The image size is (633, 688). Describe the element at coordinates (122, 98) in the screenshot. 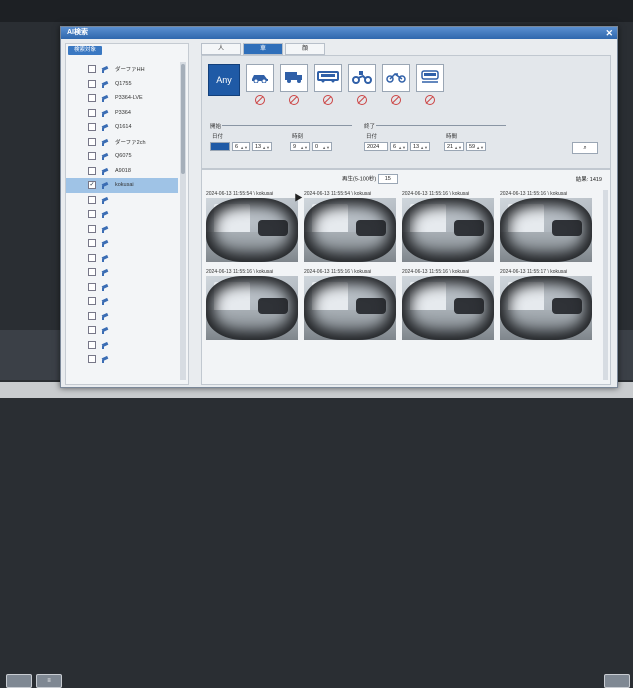

I see `camera-row: P3364-LVE` at that location.